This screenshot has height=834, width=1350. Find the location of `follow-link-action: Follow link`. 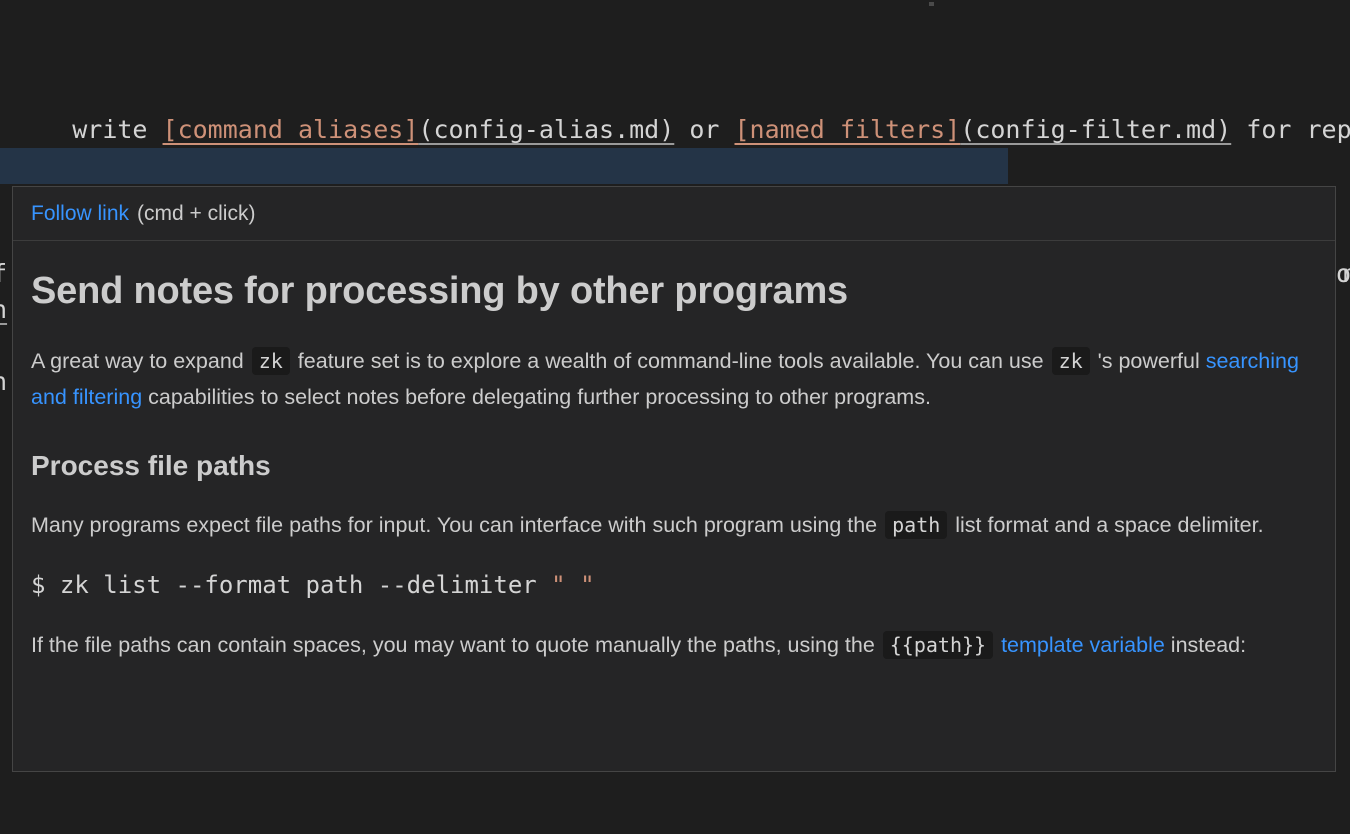

follow-link-action: Follow link is located at coordinates (80, 214).